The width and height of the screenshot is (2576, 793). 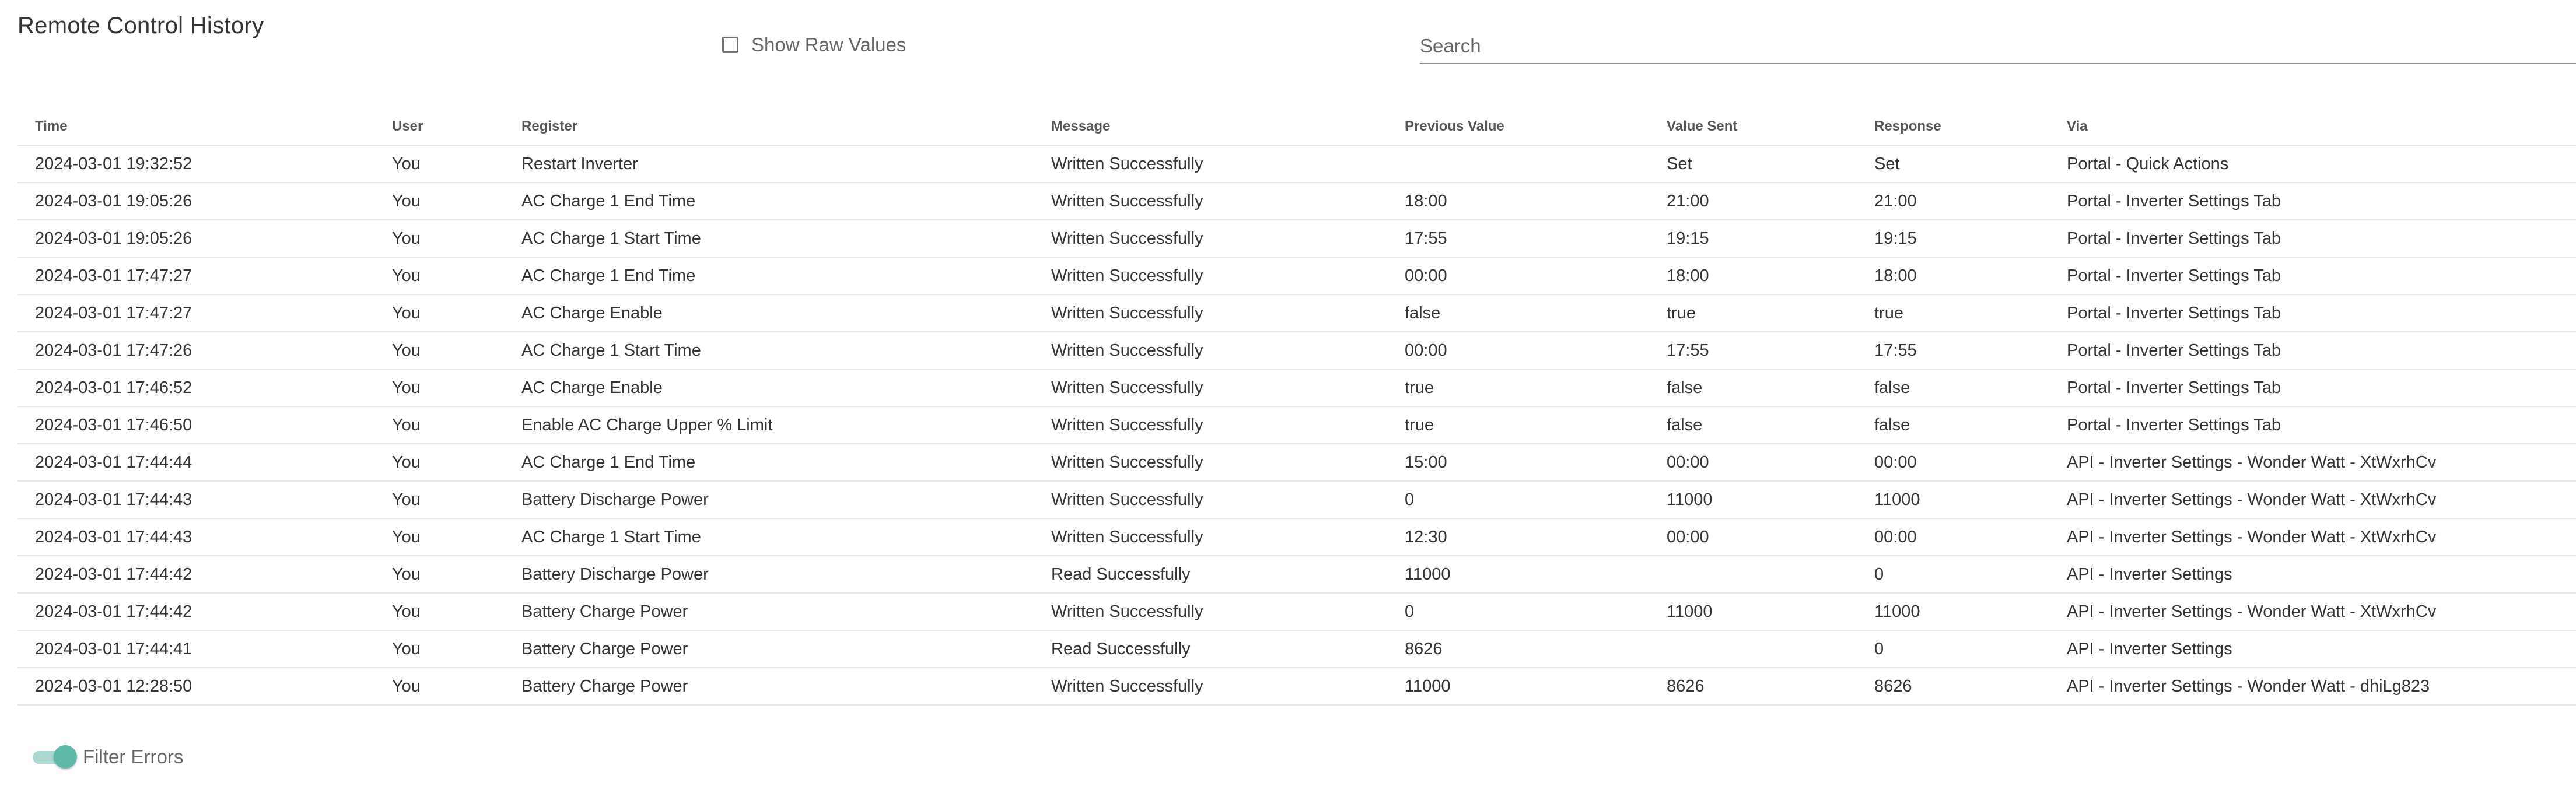 What do you see at coordinates (1770, 500) in the screenshot?
I see `cell-value-sent: 11000` at bounding box center [1770, 500].